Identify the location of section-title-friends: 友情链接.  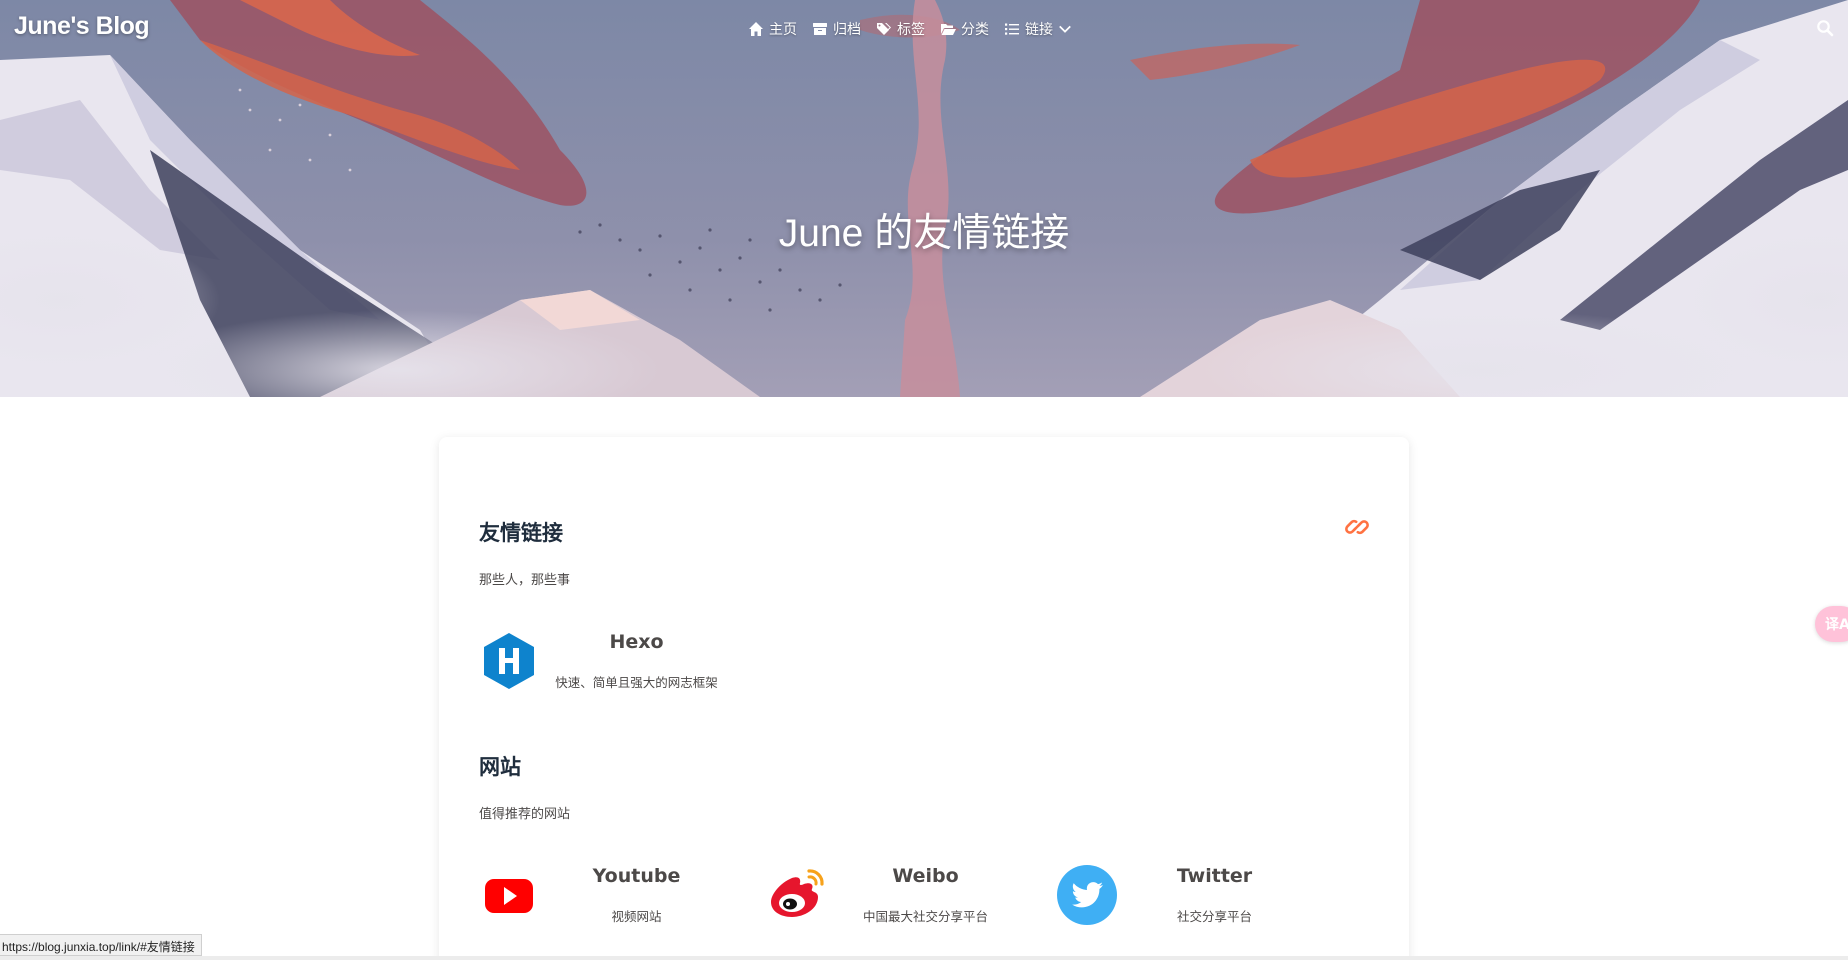
(521, 533).